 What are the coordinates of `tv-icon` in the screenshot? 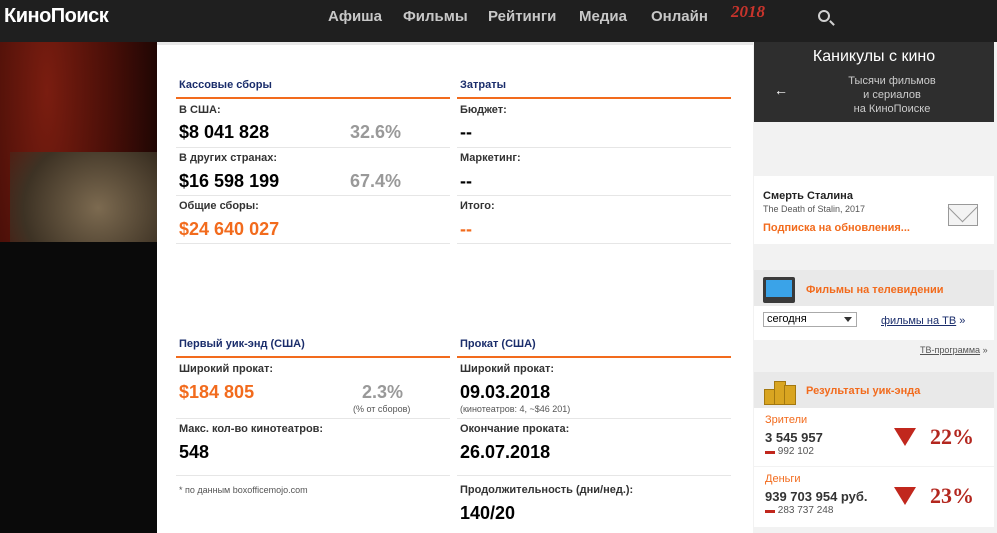 It's located at (779, 290).